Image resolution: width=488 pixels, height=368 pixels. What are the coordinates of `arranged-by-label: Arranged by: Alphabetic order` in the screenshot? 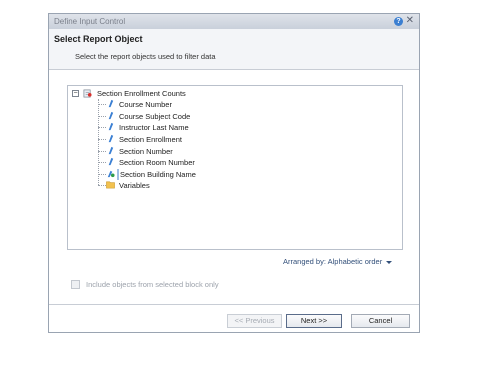 It's located at (333, 261).